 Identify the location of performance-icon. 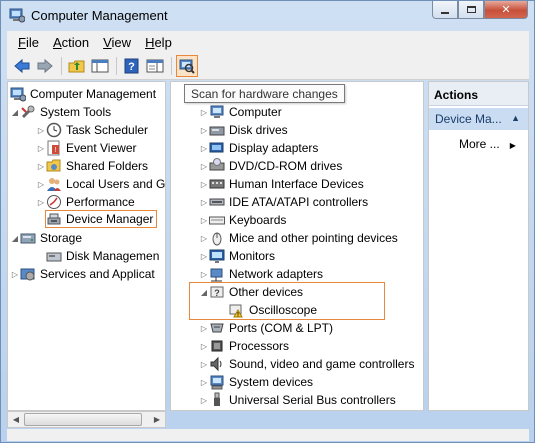
(54, 202).